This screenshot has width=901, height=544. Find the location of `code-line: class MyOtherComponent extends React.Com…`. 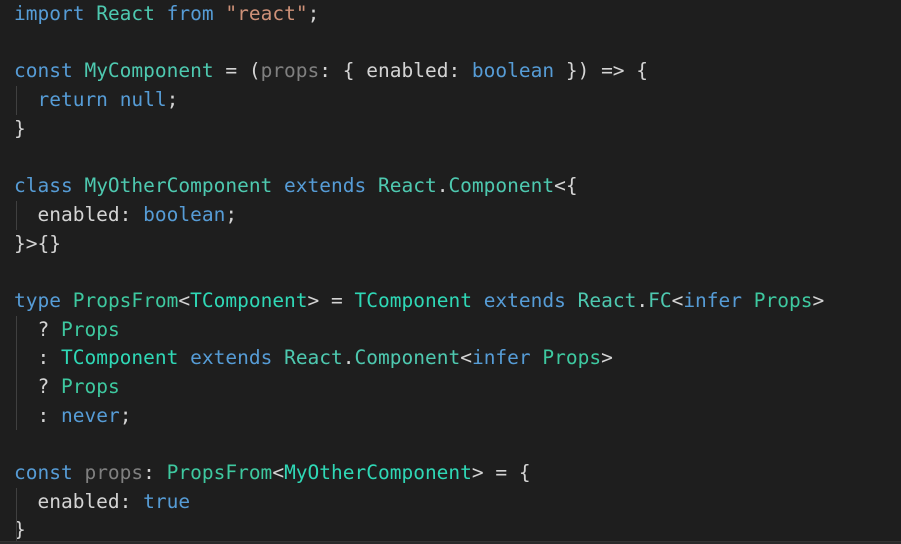

code-line: class MyOtherComponent extends React.Com… is located at coordinates (457, 186).